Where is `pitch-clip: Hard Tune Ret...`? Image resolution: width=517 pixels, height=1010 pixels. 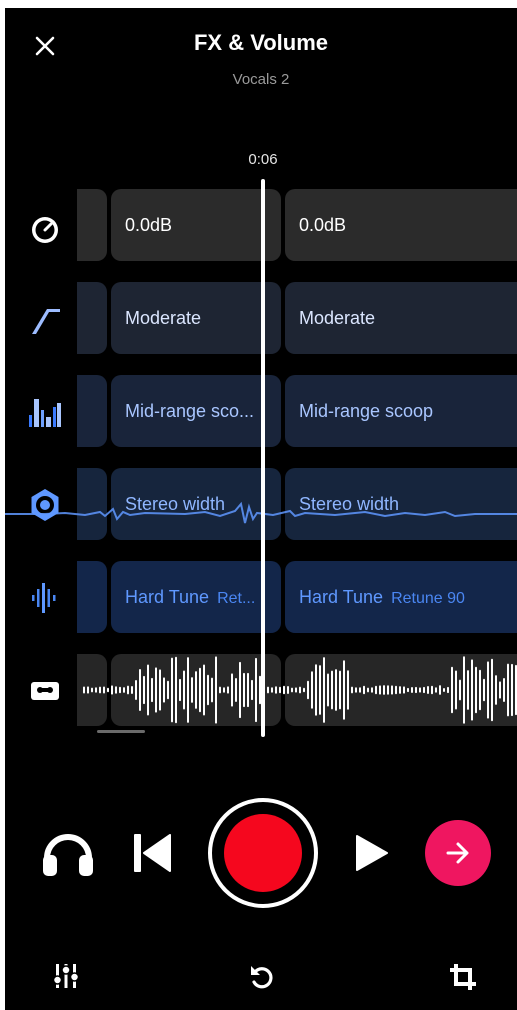 pitch-clip: Hard Tune Ret... is located at coordinates (196, 597).